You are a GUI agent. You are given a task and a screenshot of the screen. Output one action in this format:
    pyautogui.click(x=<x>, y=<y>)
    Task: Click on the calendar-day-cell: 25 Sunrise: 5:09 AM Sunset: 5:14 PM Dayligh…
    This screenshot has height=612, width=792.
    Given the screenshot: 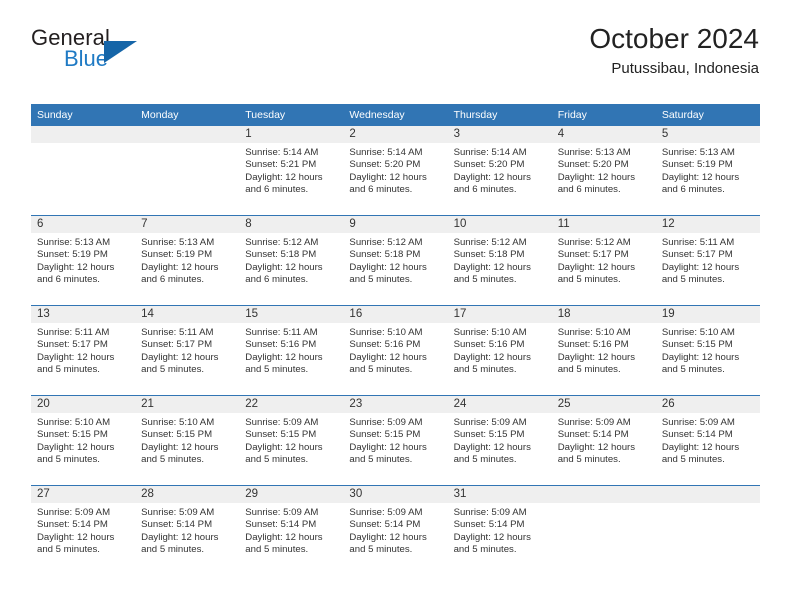 What is the action you would take?
    pyautogui.click(x=603, y=440)
    